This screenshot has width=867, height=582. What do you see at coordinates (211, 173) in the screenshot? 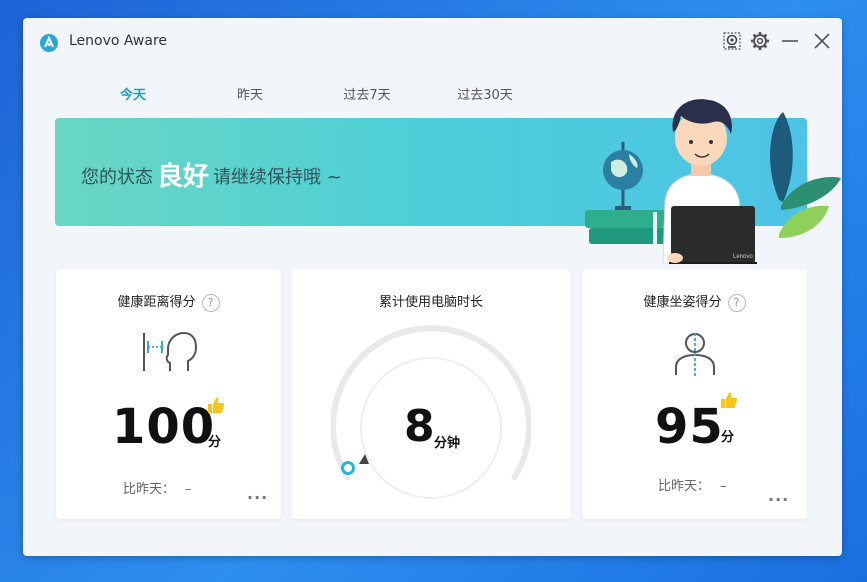
I see `status-message: 您的状态 良好 请继续保持哦 ~` at bounding box center [211, 173].